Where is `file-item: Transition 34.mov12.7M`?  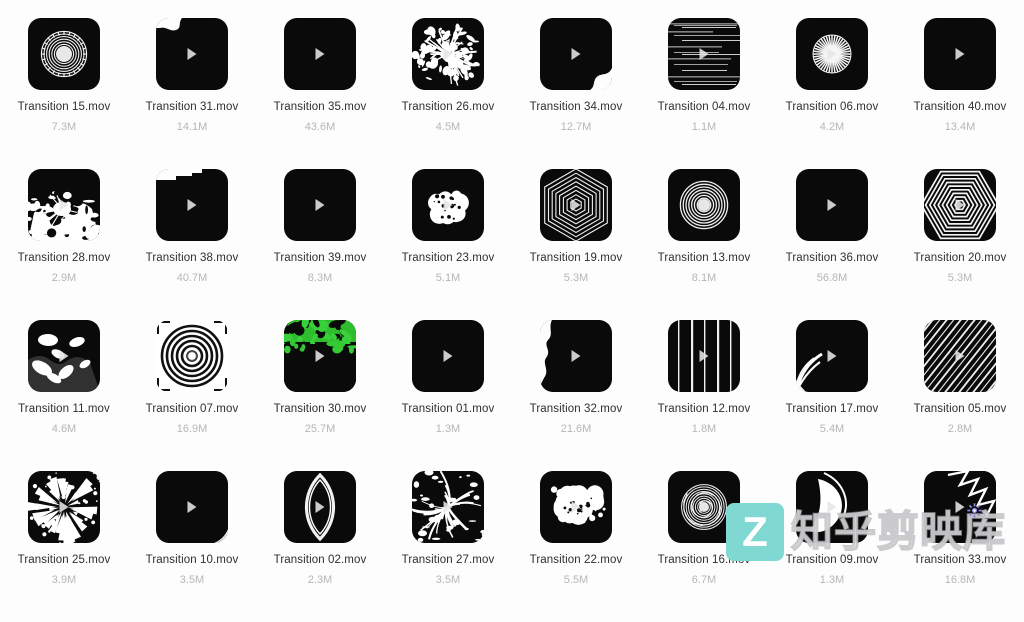 file-item: Transition 34.mov12.7M is located at coordinates (576, 93).